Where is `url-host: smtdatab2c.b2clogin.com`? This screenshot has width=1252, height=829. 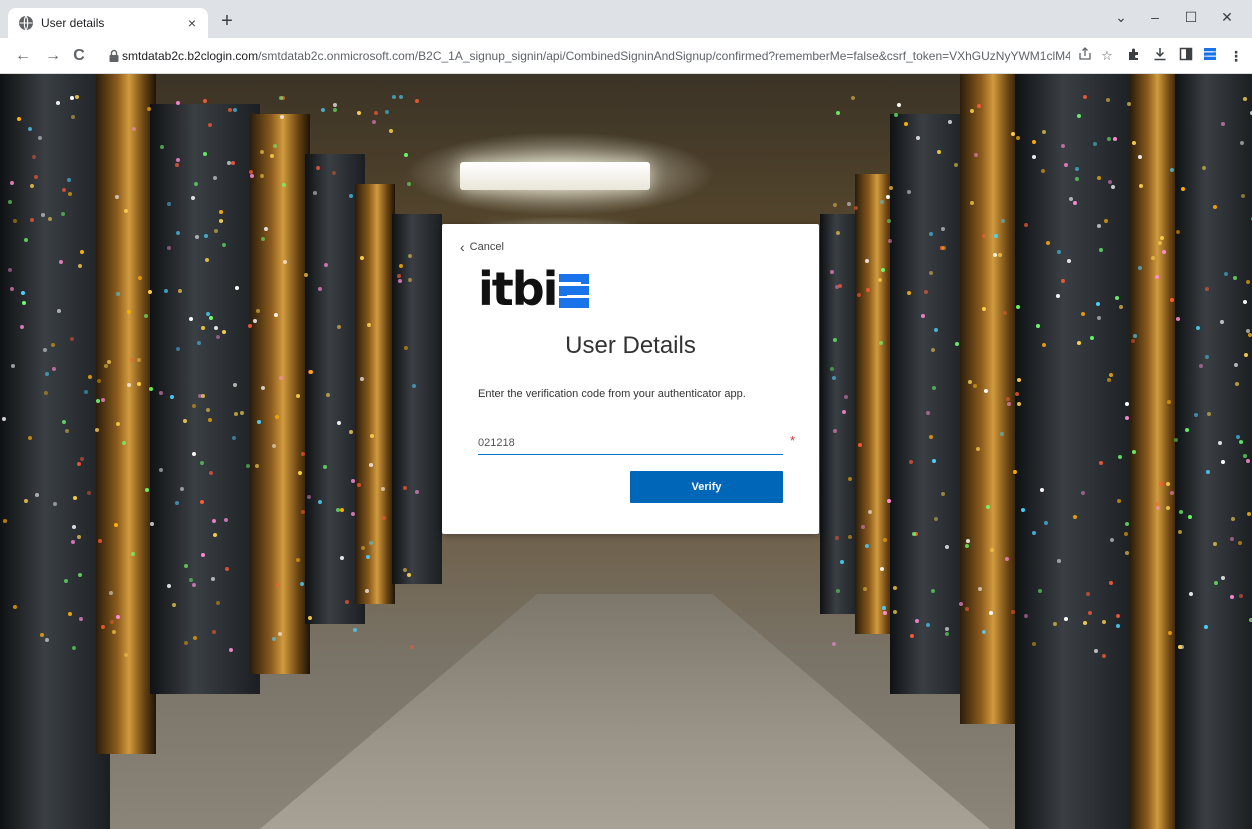
url-host: smtdatab2c.b2clogin.com is located at coordinates (190, 56).